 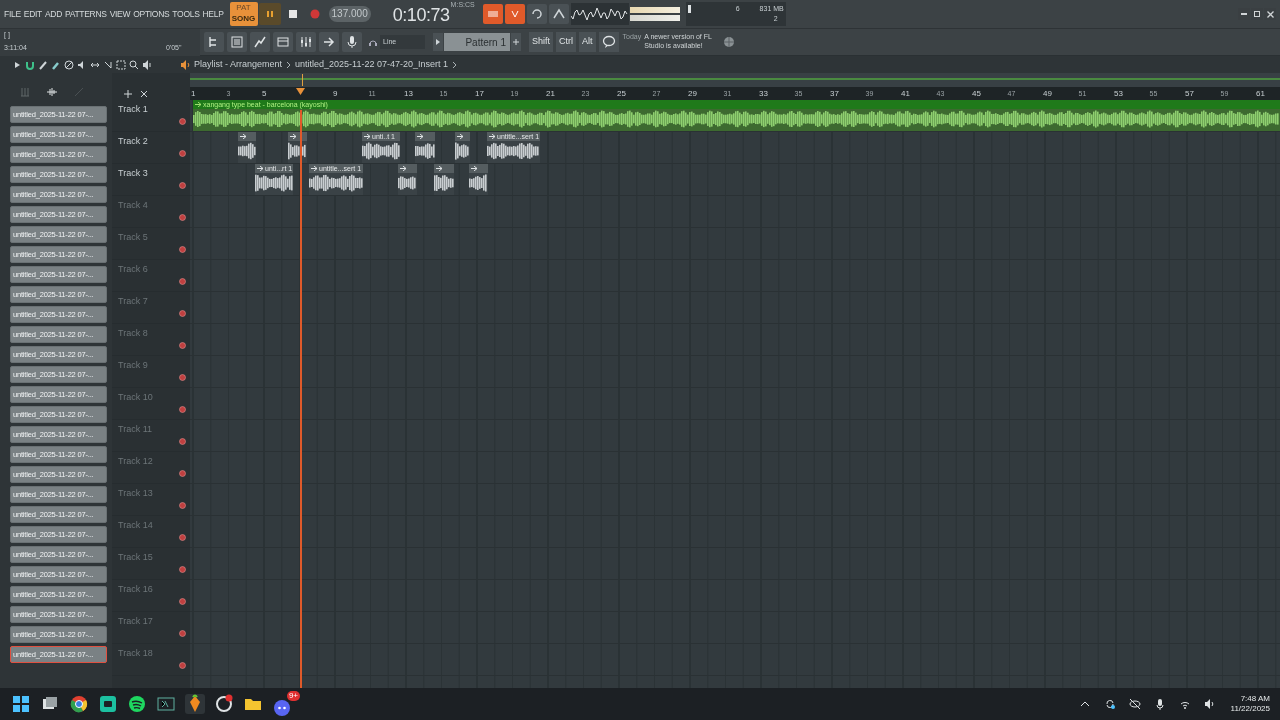 What do you see at coordinates (30, 64) in the screenshot?
I see `magnet-icon` at bounding box center [30, 64].